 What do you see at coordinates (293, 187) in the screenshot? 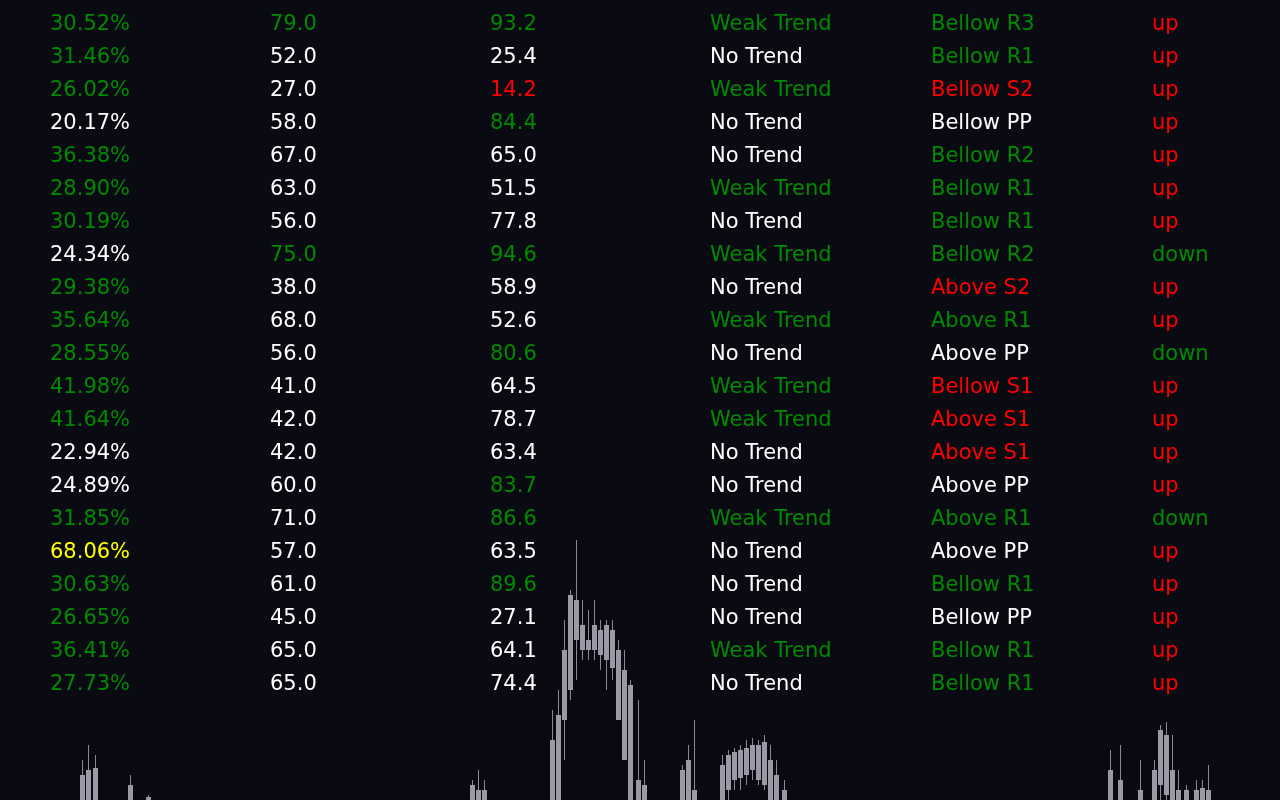
I see `table-cell: 63.0` at bounding box center [293, 187].